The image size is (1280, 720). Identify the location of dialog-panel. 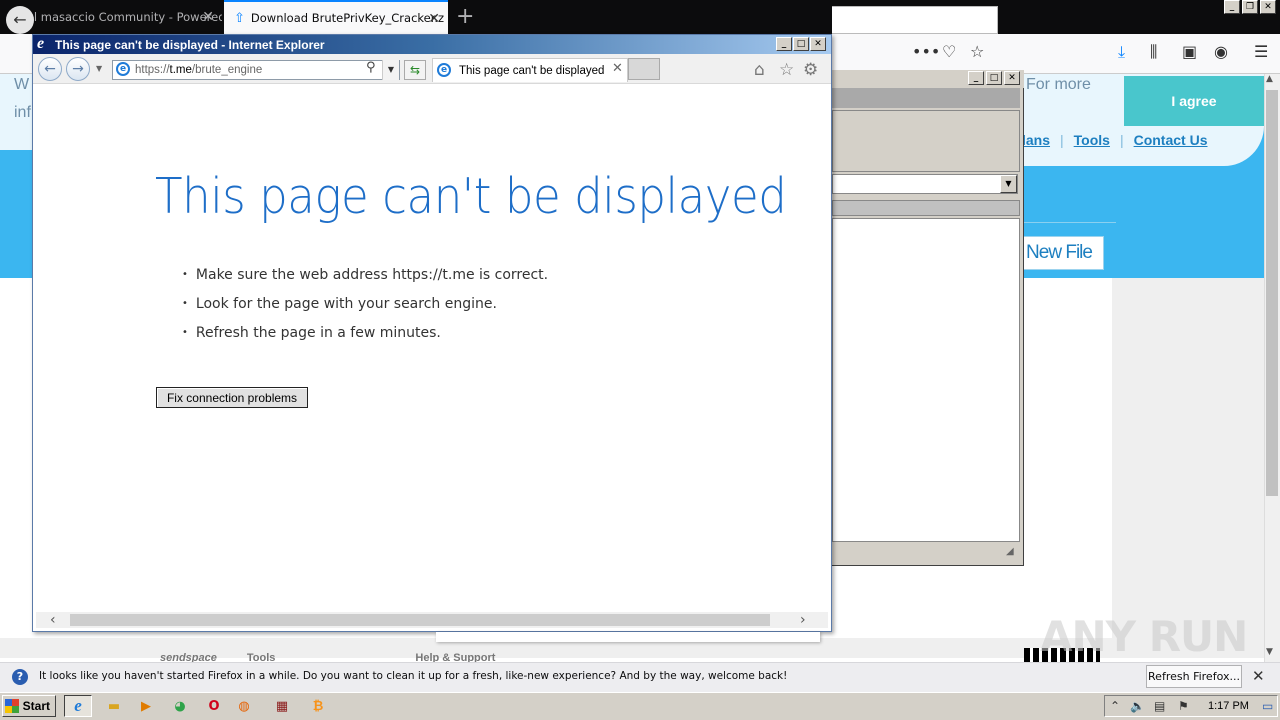
(926, 141).